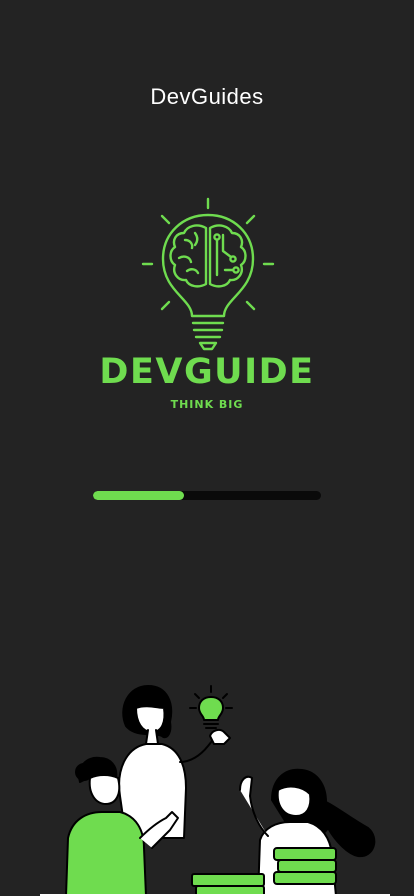 The image size is (414, 896). What do you see at coordinates (207, 495) in the screenshot?
I see `loading-progress-bar` at bounding box center [207, 495].